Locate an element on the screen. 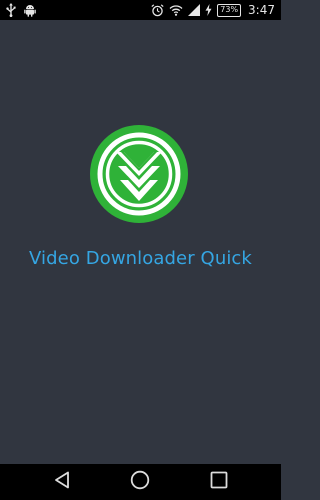  recents-button is located at coordinates (219, 482).